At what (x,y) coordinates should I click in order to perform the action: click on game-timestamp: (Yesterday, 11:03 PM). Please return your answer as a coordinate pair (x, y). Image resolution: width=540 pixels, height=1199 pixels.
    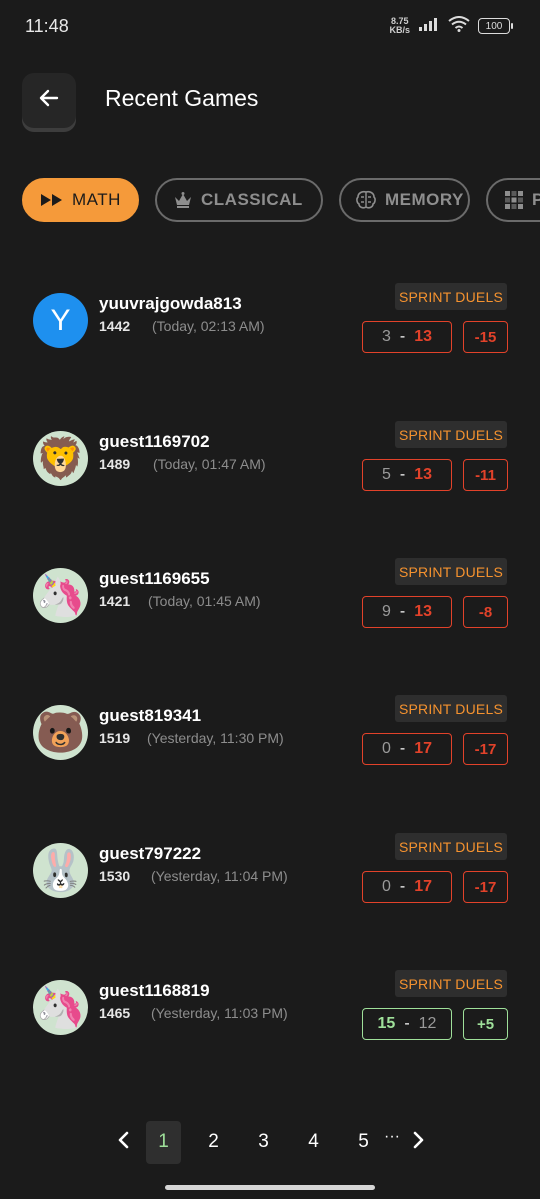
    Looking at the image, I should click on (219, 1013).